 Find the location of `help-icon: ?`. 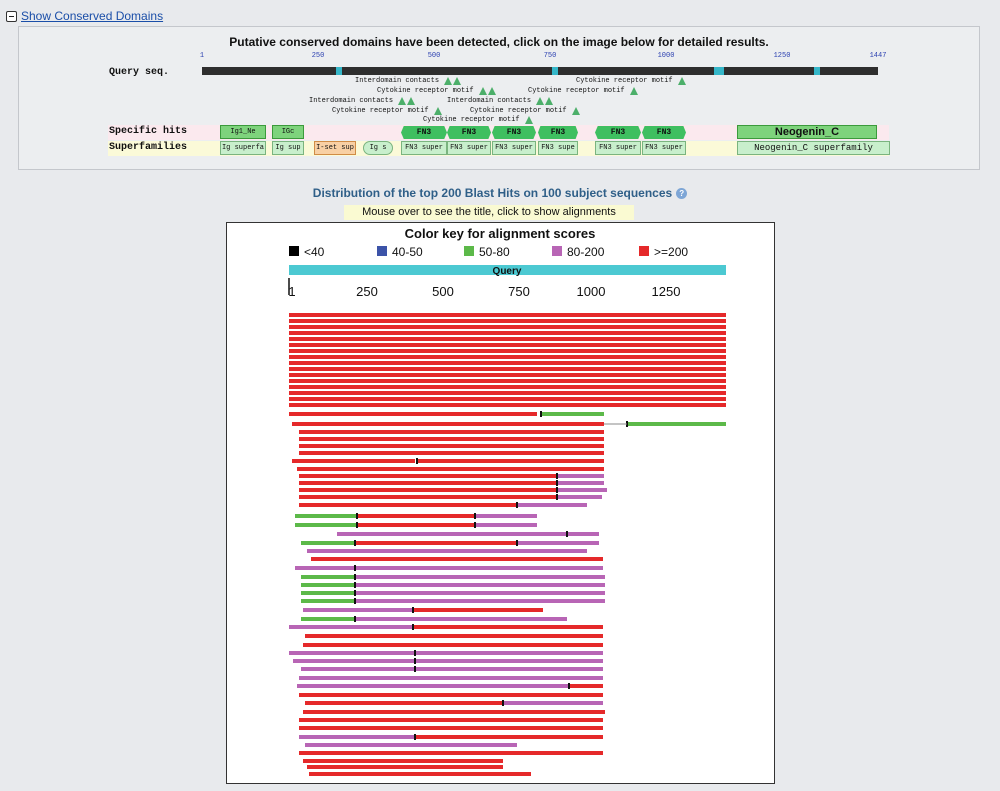

help-icon: ? is located at coordinates (682, 194).